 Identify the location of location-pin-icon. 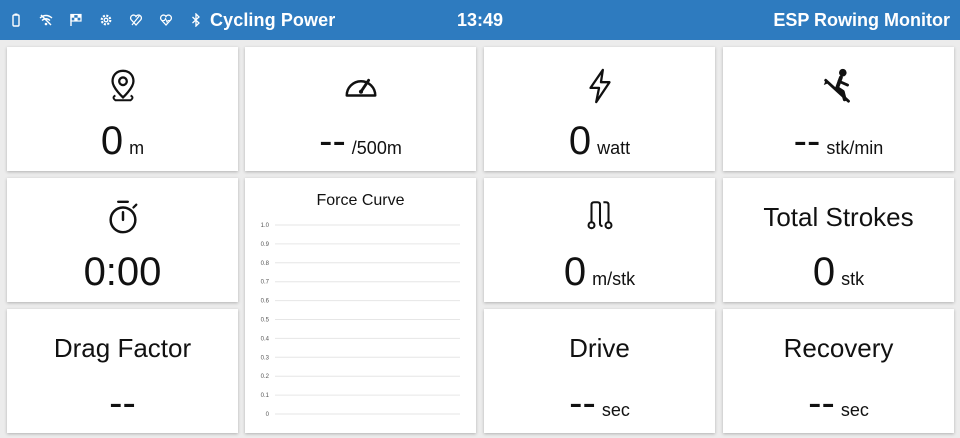
(122, 87).